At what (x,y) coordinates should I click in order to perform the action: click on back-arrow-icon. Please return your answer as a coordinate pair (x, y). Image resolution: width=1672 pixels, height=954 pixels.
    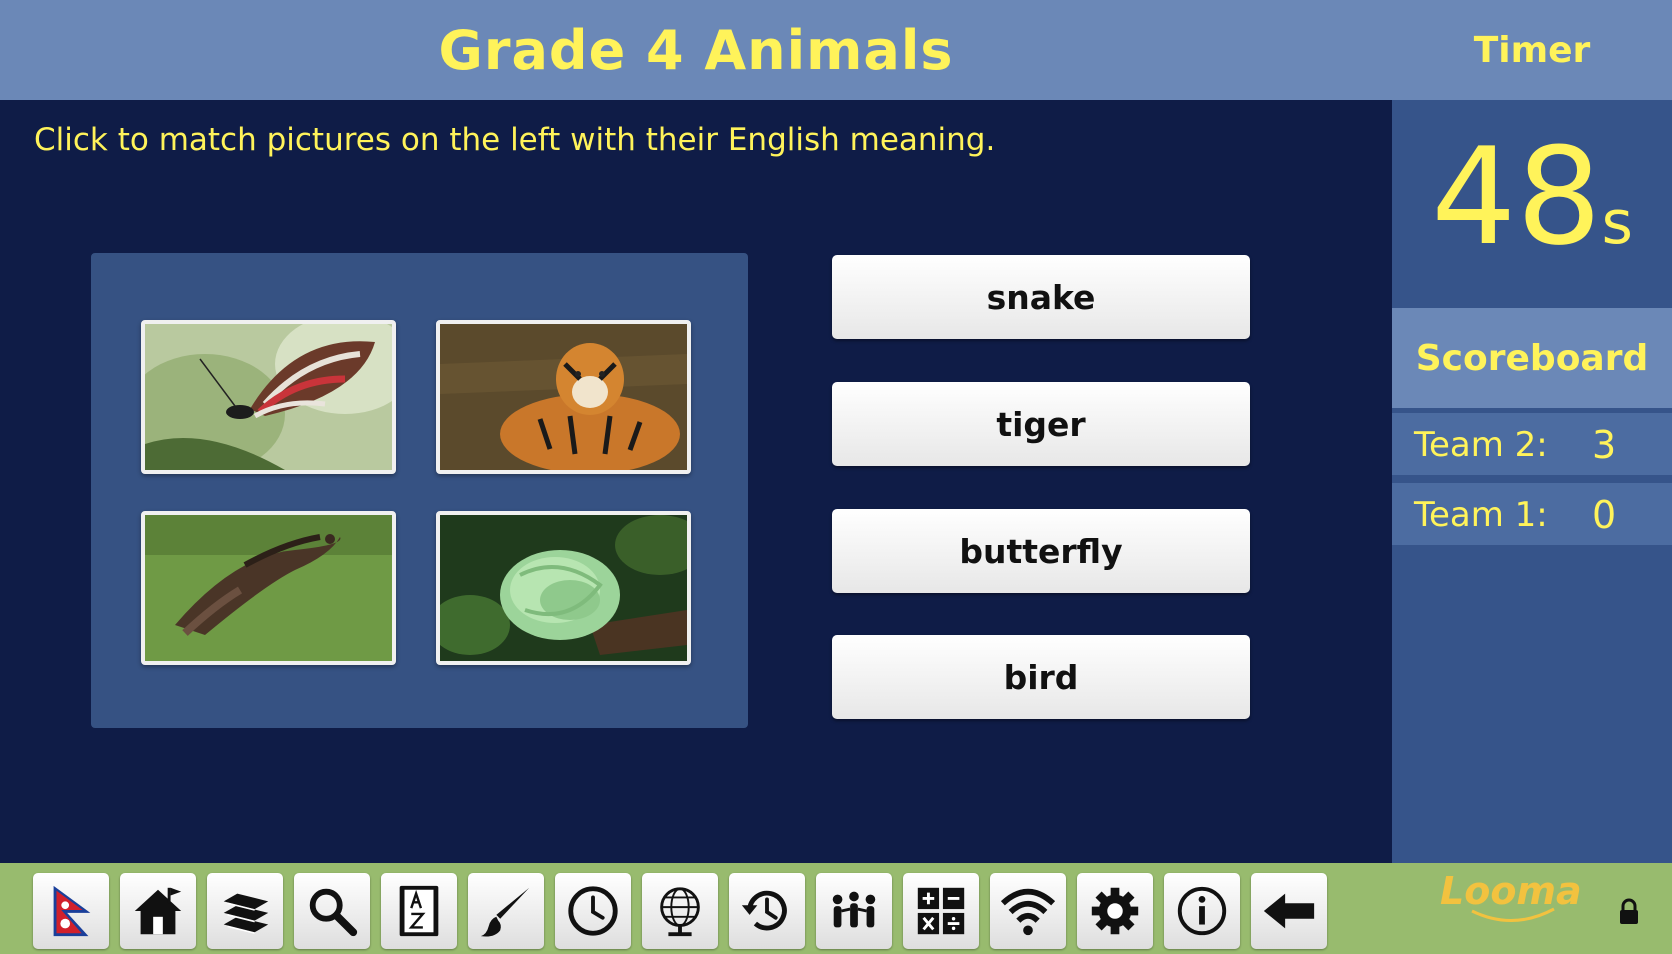
    Looking at the image, I should click on (1289, 911).